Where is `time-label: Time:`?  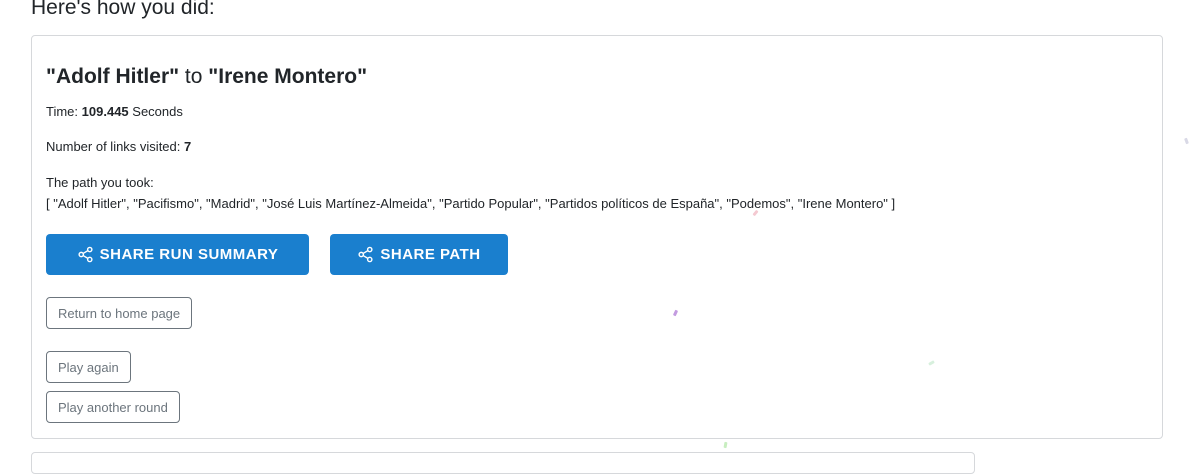 time-label: Time: is located at coordinates (62, 111).